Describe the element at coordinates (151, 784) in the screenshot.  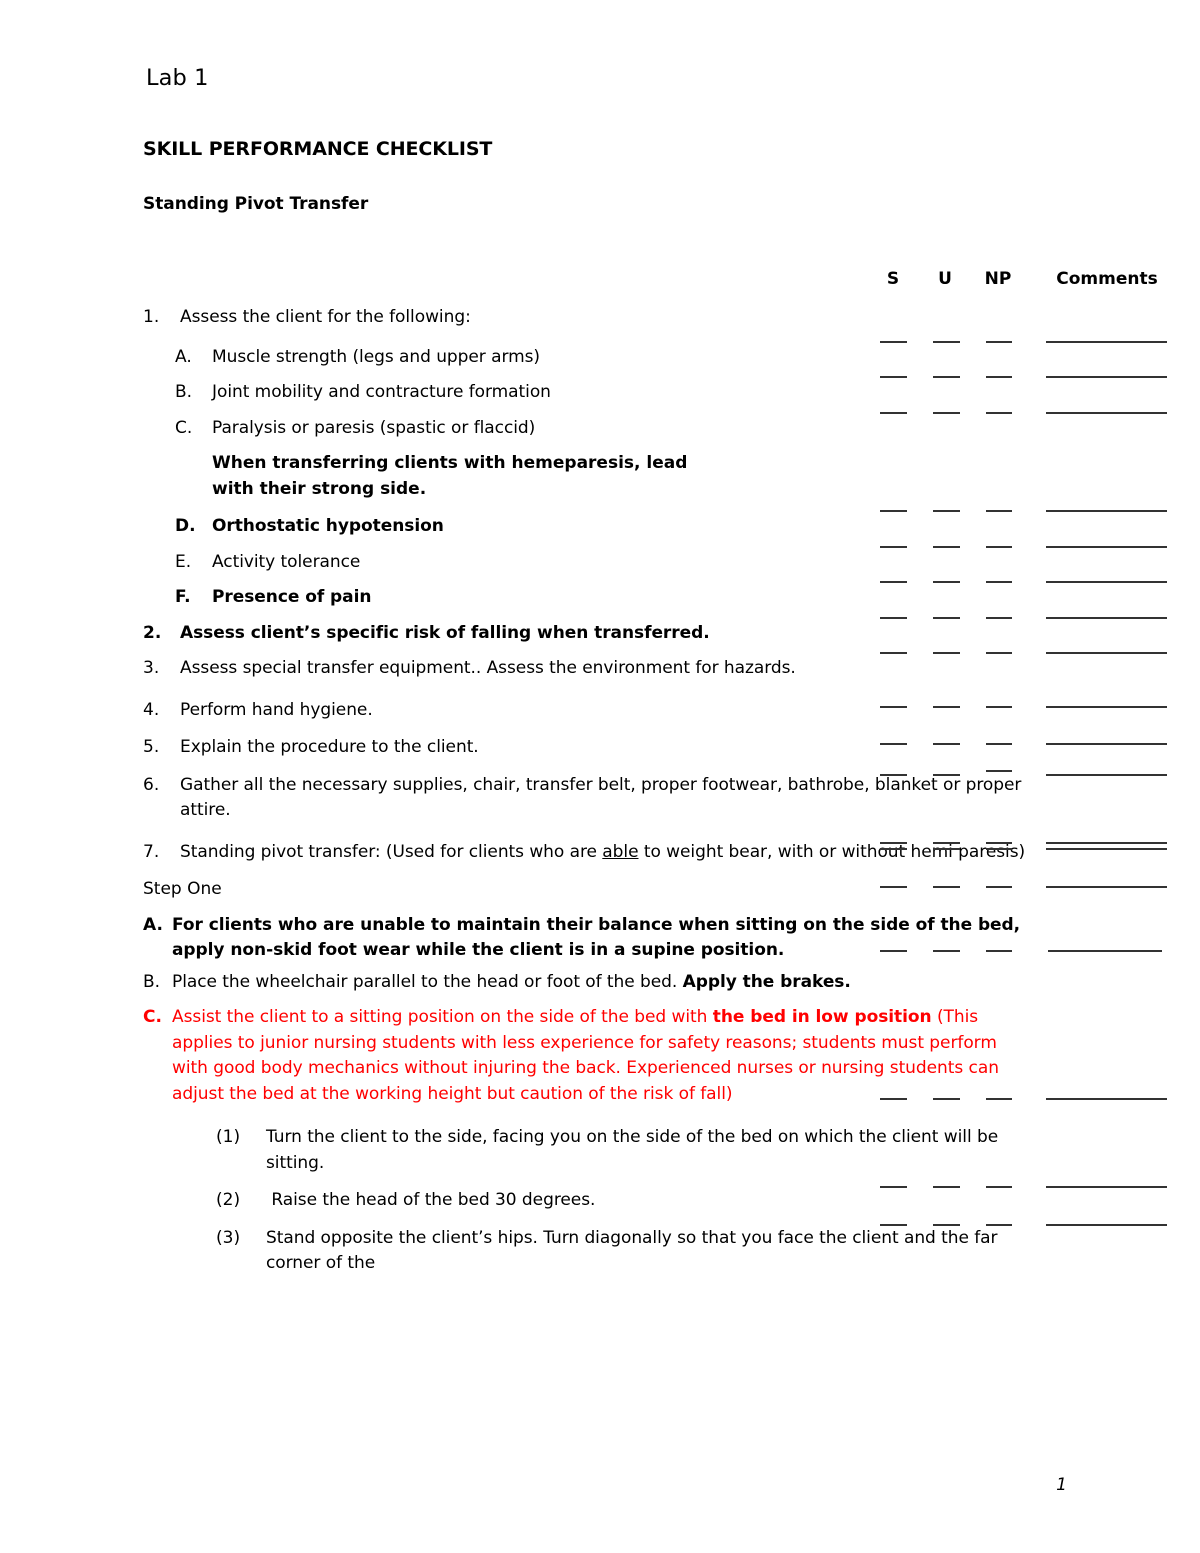
I see `item-marker: 6.` at that location.